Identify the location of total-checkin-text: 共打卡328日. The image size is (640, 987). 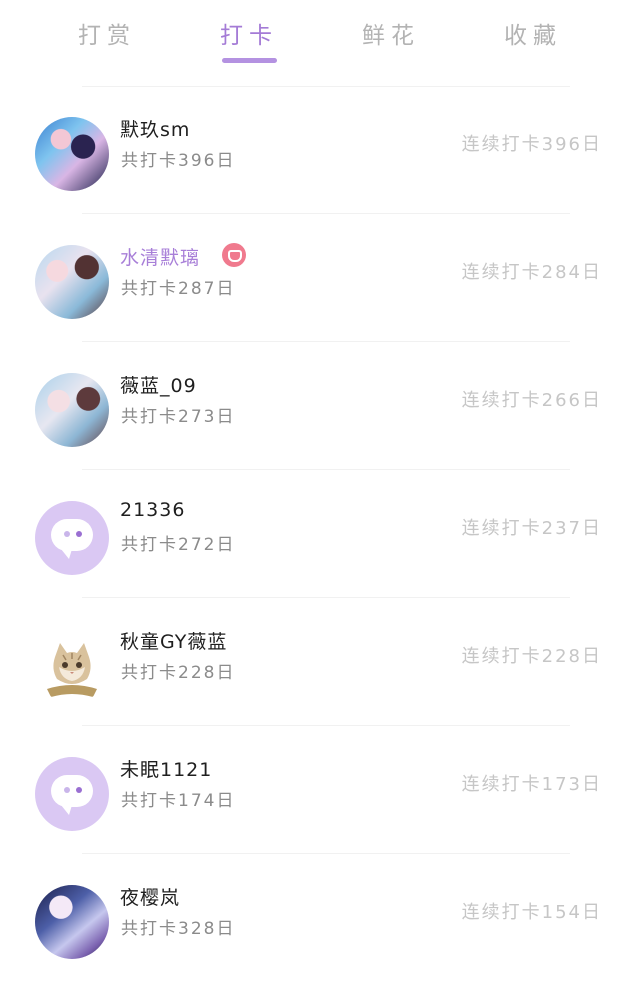
(178, 929).